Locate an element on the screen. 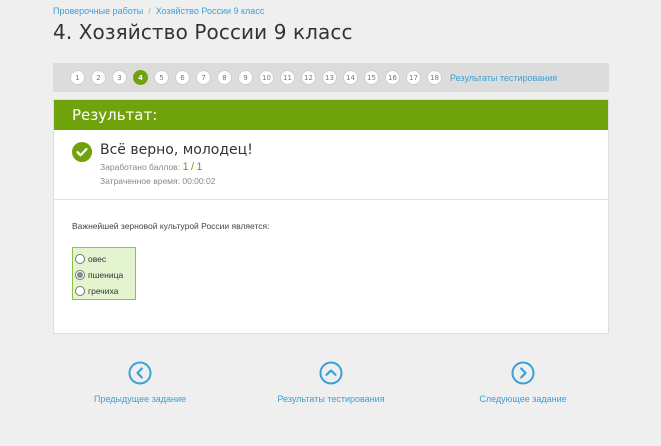 This screenshot has width=661, height=446. time-value: 00:00:02 is located at coordinates (199, 181).